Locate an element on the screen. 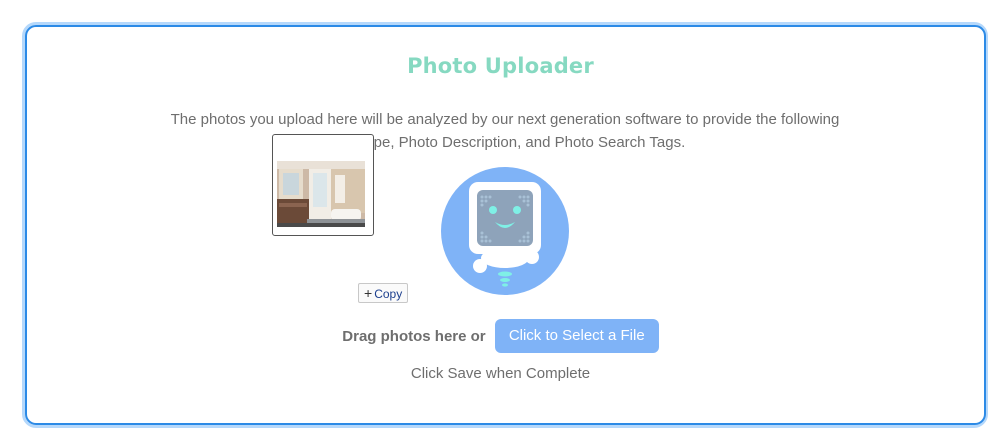 This screenshot has width=1001, height=441. drag-copy-tooltip: + Copy is located at coordinates (383, 293).